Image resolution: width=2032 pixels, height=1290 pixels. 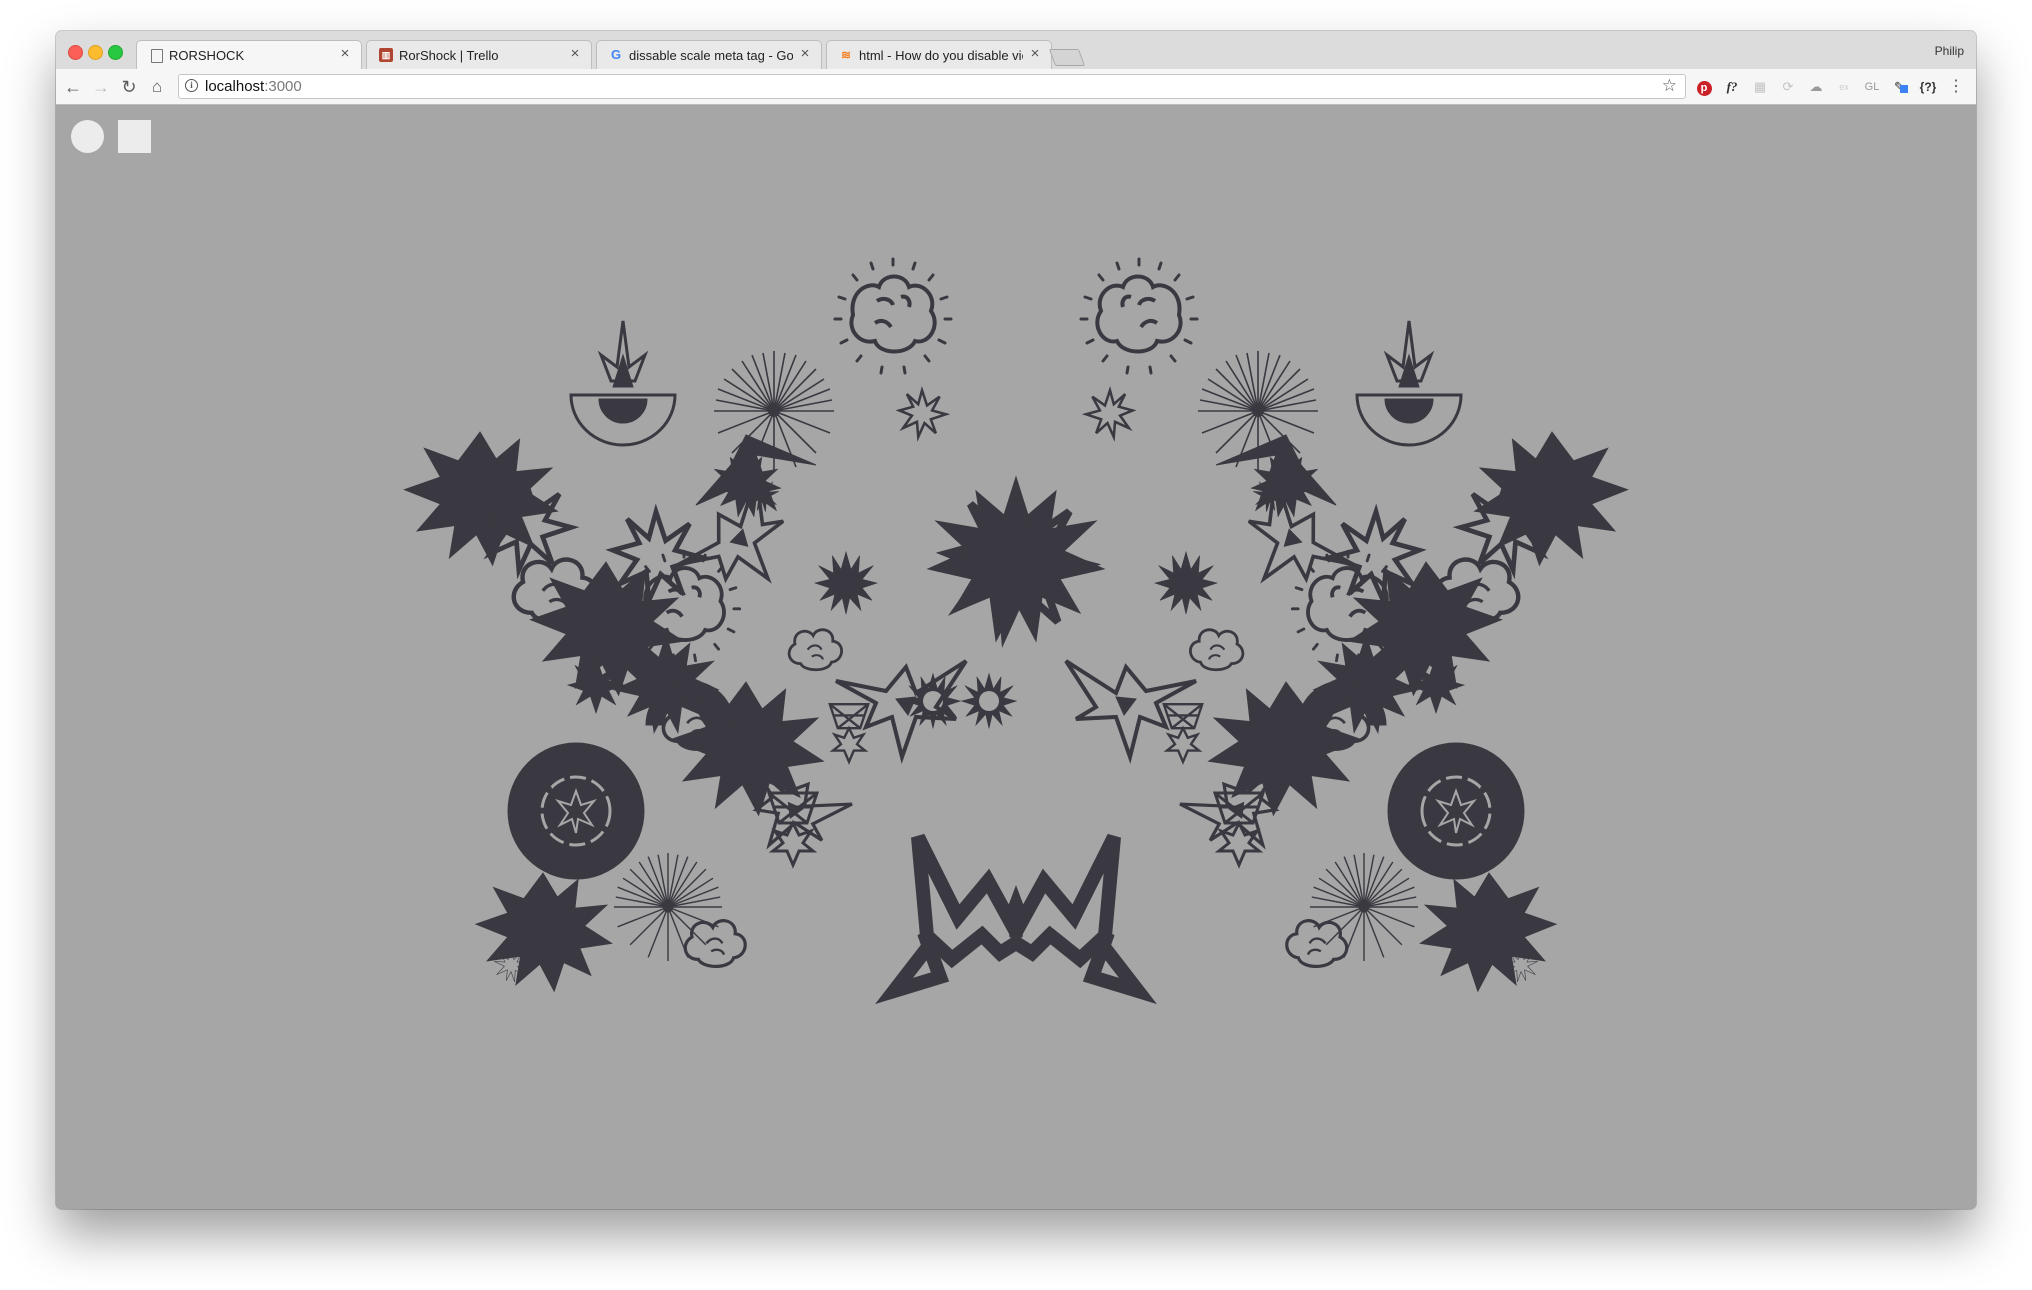 I want to click on document-icon, so click(x=157, y=56).